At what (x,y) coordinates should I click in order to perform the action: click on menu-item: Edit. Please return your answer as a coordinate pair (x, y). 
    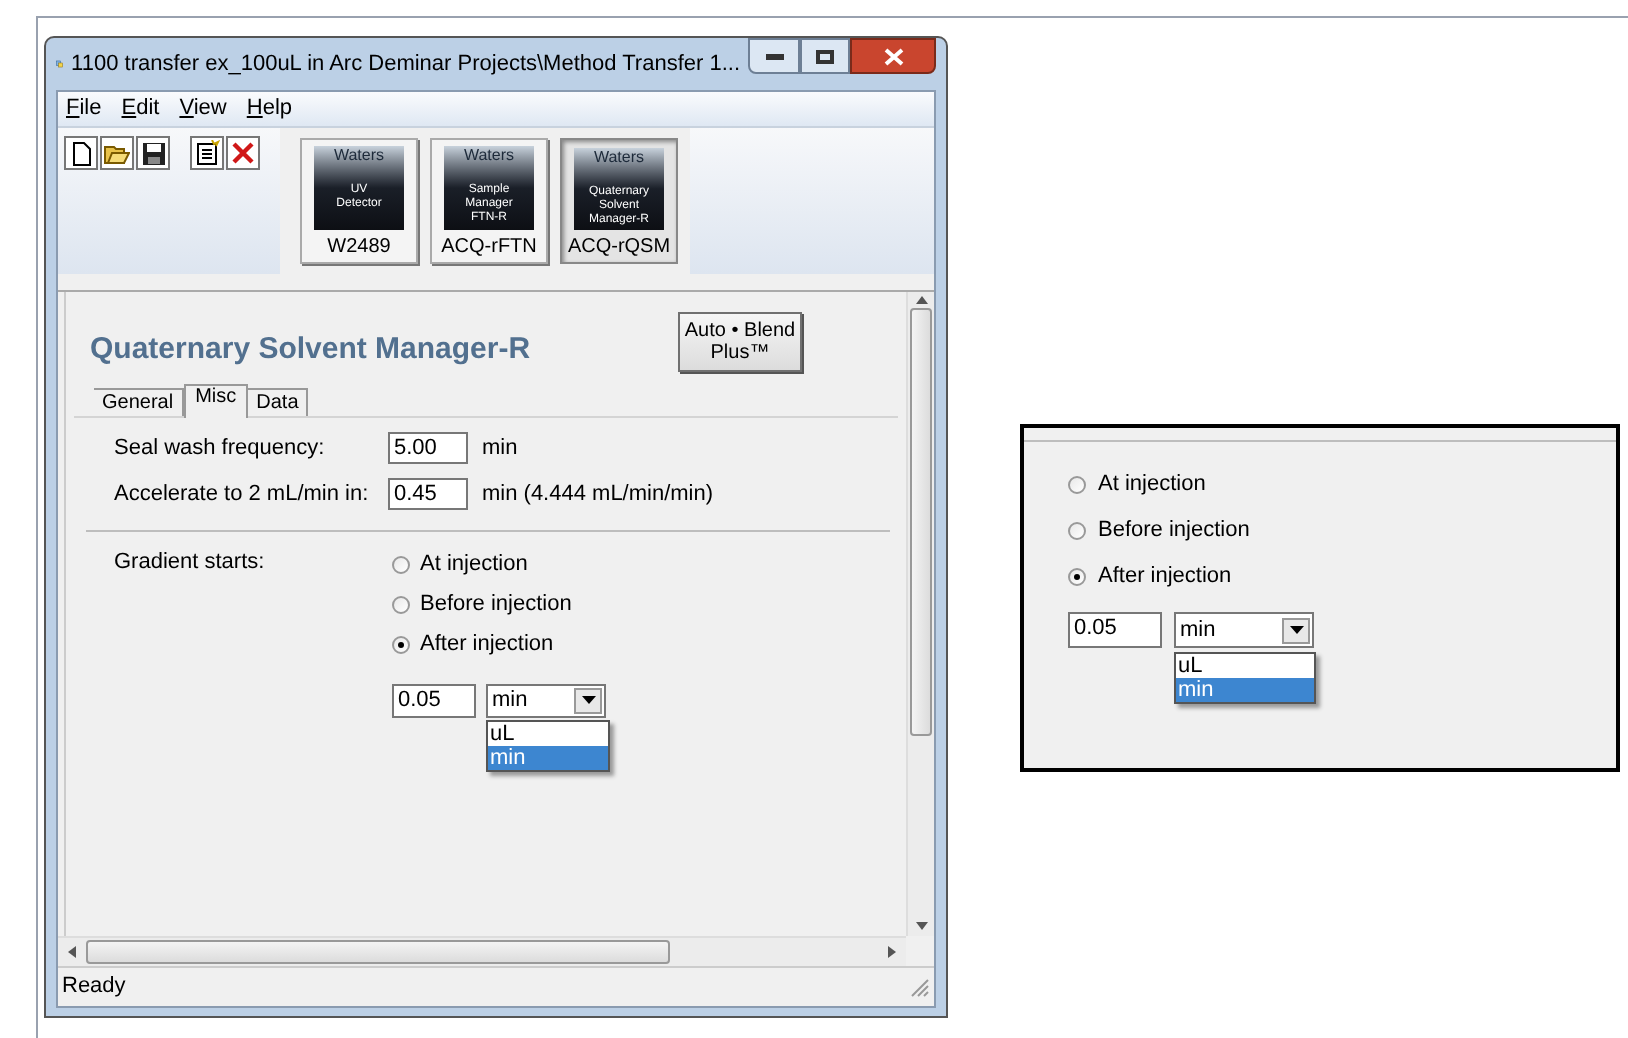
    Looking at the image, I should click on (140, 109).